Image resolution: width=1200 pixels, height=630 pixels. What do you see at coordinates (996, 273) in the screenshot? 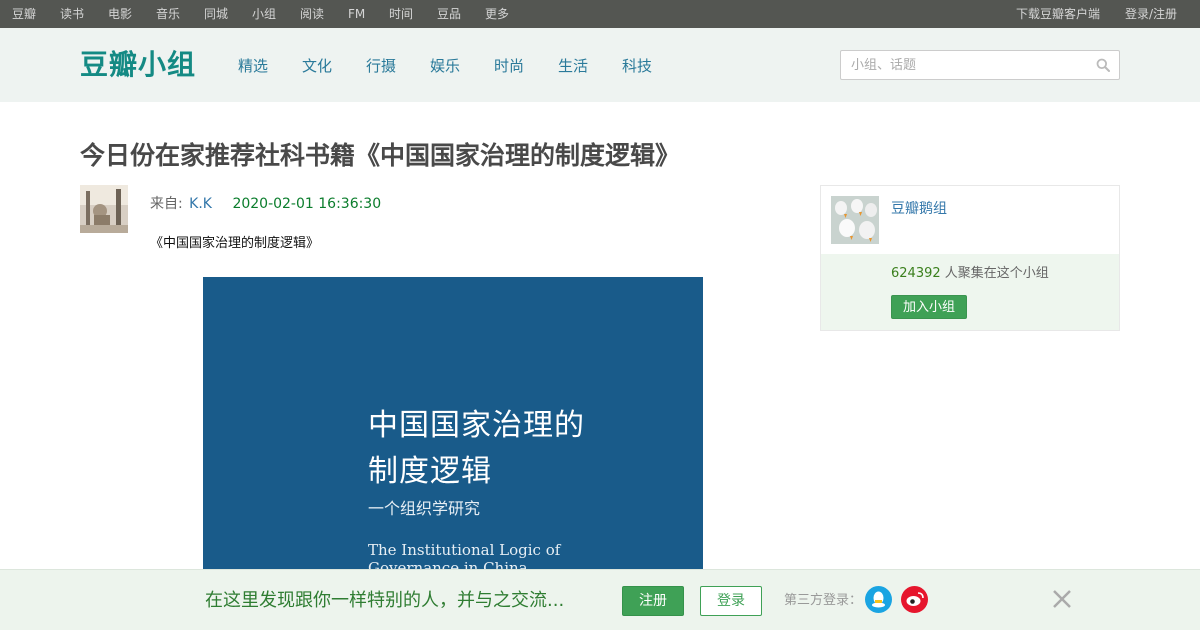
I see `member-text: 人聚集在这个小组` at bounding box center [996, 273].